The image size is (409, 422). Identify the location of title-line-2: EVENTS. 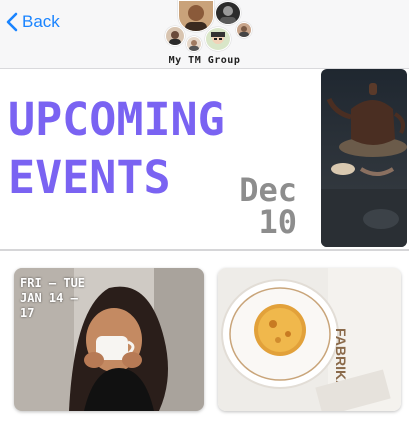
(89, 177).